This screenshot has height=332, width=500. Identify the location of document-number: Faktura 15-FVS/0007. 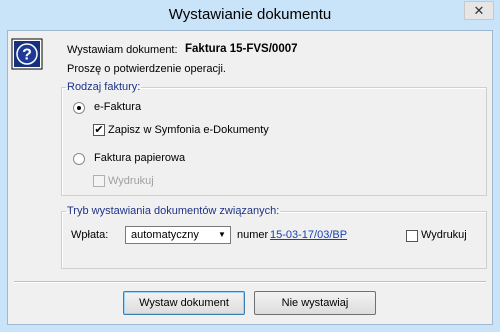
(241, 49).